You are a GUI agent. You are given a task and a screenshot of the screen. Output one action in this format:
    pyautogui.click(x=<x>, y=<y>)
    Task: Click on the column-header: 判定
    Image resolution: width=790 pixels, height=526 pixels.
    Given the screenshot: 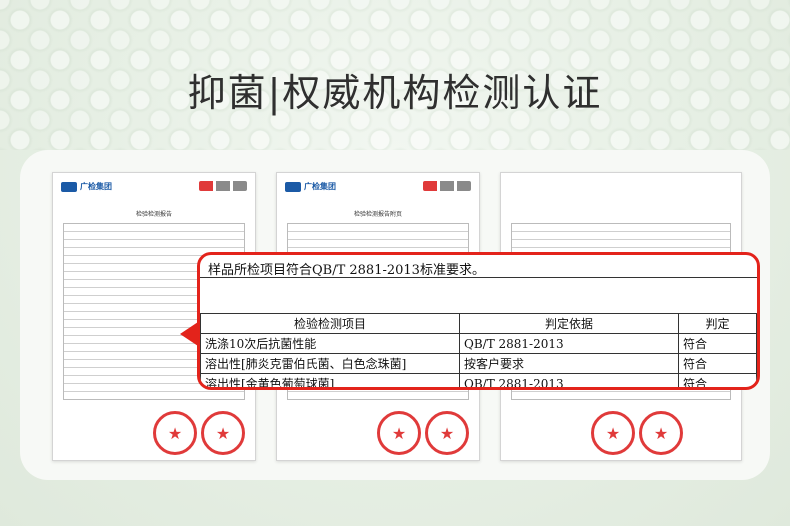 What is the action you would take?
    pyautogui.click(x=717, y=323)
    